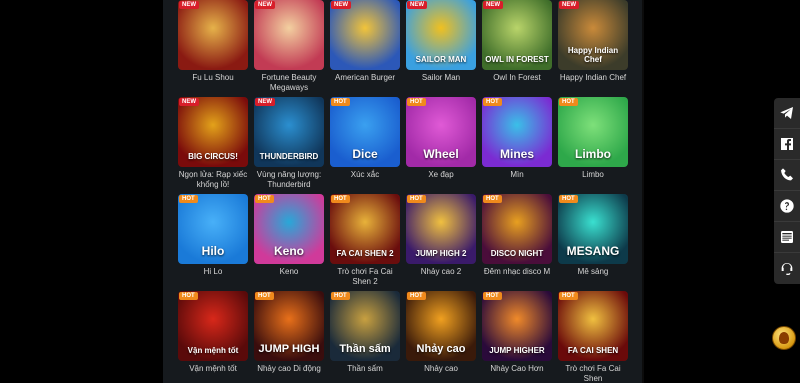 Image resolution: width=800 pixels, height=383 pixels. I want to click on game-thumbnail: HOT Keno, so click(289, 229).